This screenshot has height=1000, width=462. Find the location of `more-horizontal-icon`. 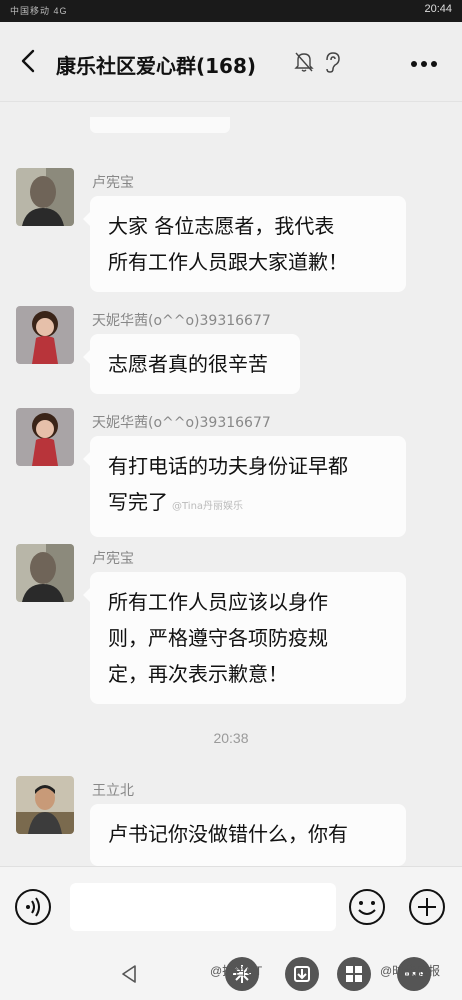

more-horizontal-icon is located at coordinates (424, 64).